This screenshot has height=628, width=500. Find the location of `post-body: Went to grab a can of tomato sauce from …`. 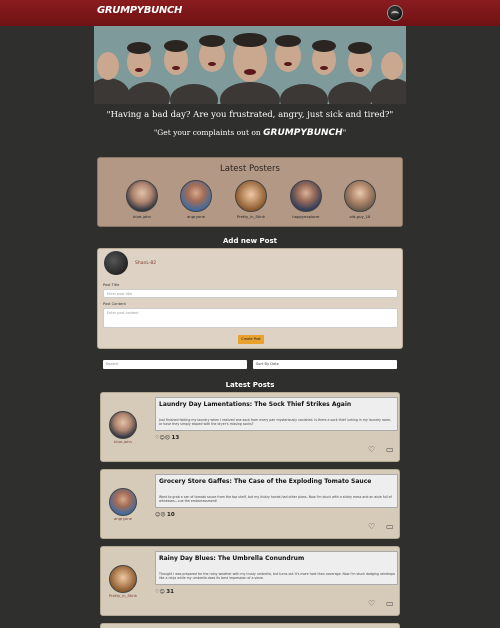

post-body: Went to grab a can of tomato sauce from … is located at coordinates (275, 499).